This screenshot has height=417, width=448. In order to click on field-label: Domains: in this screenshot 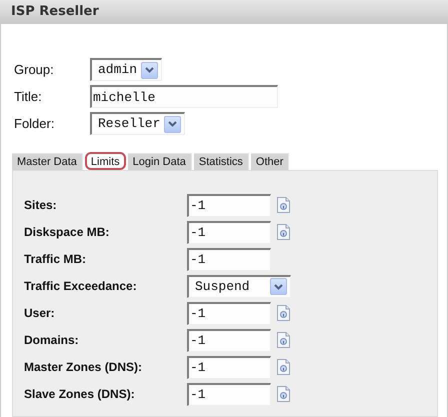, I will do `click(52, 340)`.